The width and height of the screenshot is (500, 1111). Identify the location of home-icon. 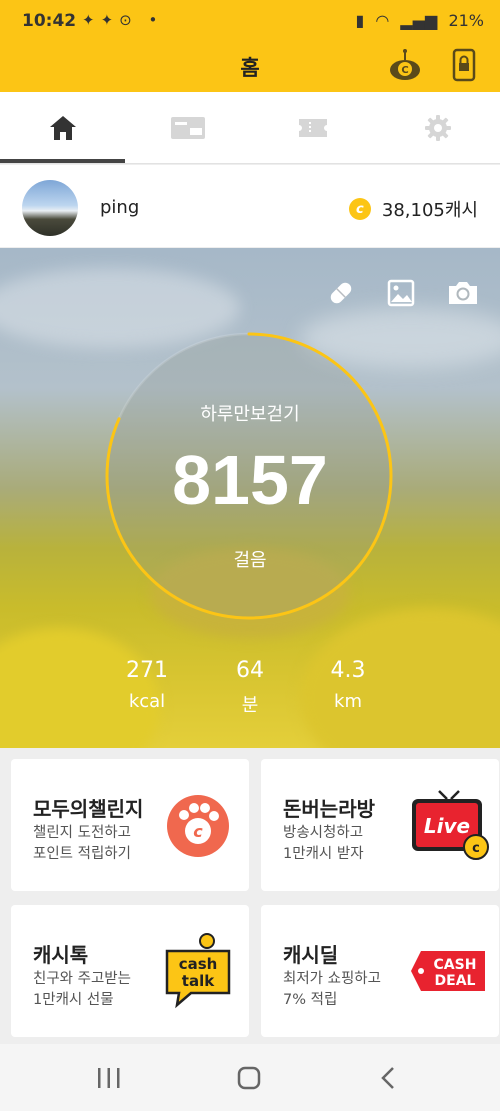
(62, 128).